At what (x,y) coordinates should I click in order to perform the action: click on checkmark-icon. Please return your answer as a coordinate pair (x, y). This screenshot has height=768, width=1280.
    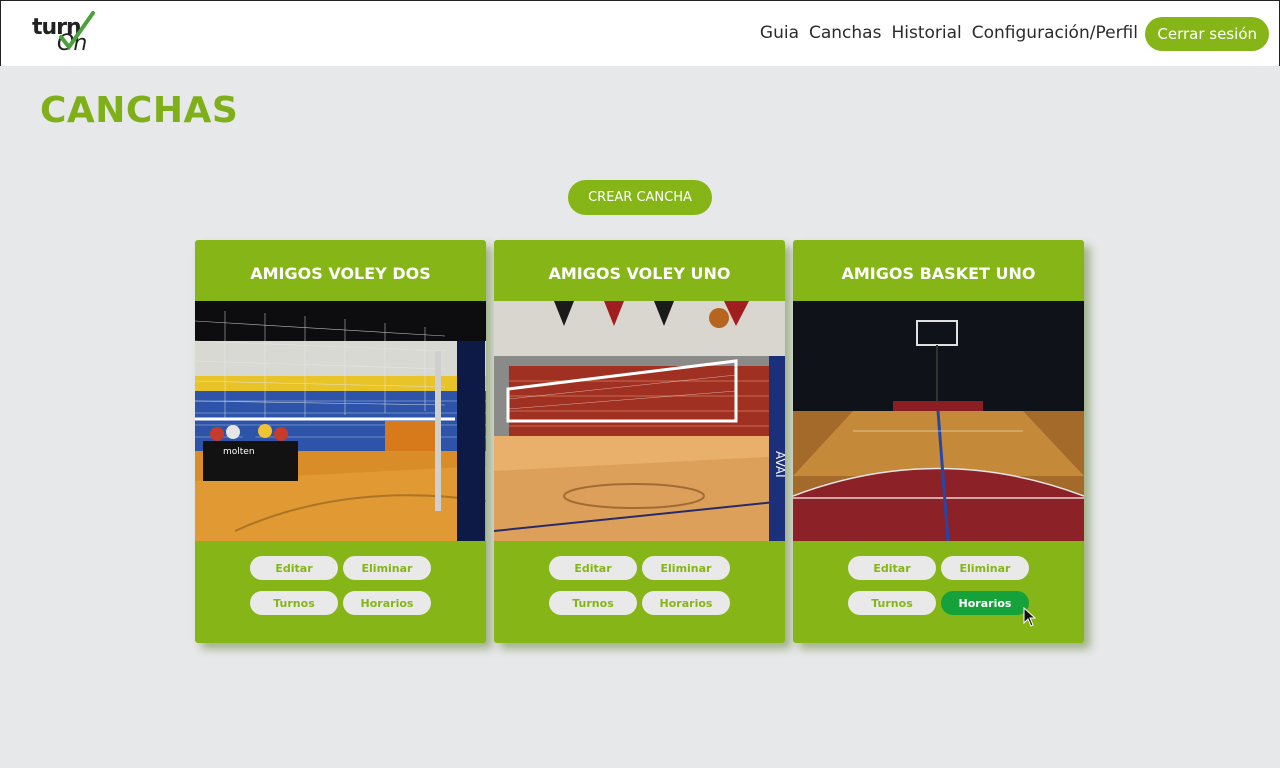
    Looking at the image, I should click on (77, 31).